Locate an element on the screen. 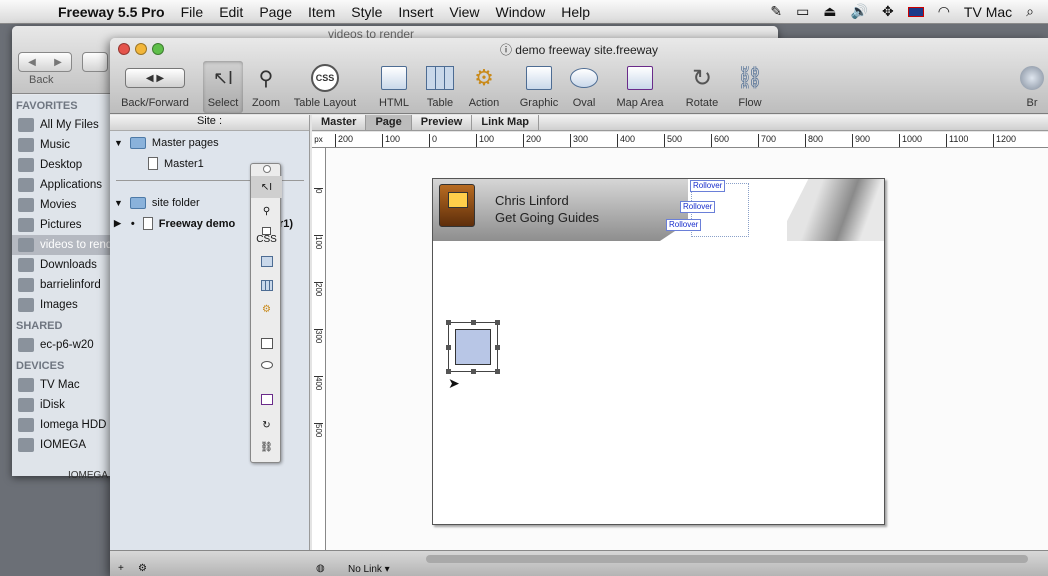 This screenshot has height=576, width=1048. wifi-icon: ◠ is located at coordinates (944, 11).